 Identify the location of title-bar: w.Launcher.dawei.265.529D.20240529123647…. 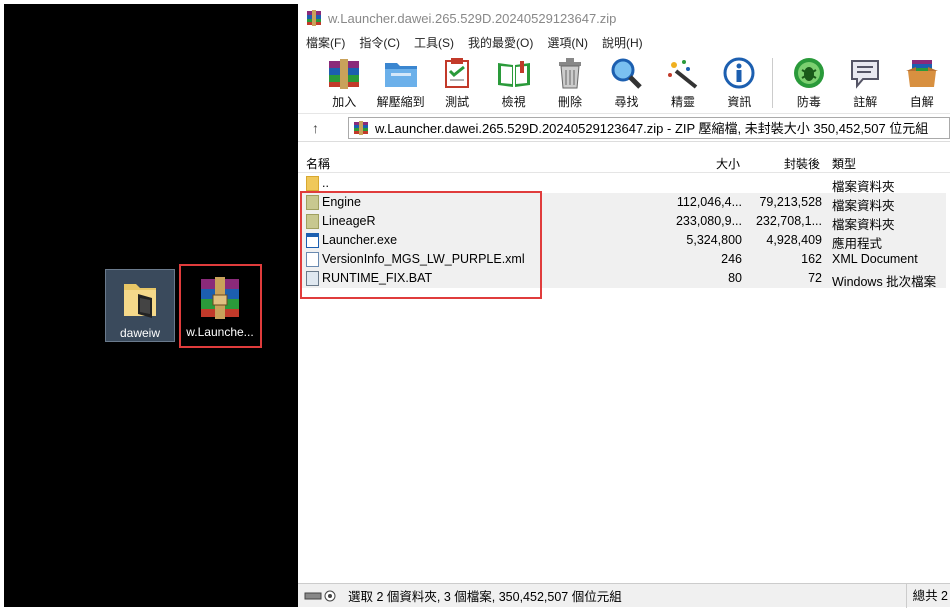
(624, 18).